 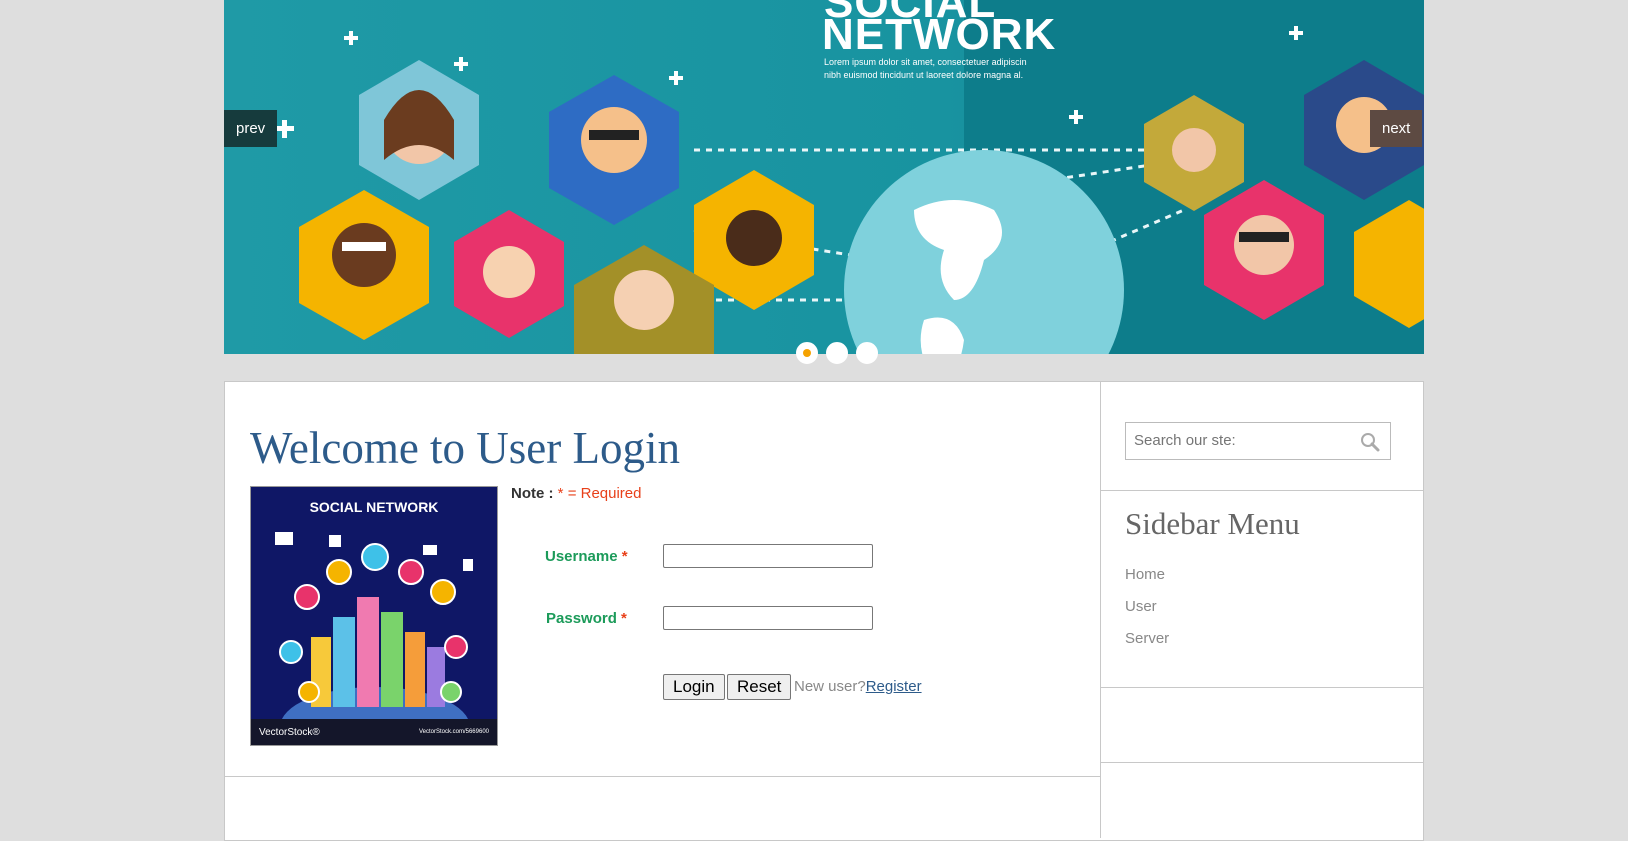 What do you see at coordinates (581, 556) in the screenshot?
I see `username-label-text: Username` at bounding box center [581, 556].